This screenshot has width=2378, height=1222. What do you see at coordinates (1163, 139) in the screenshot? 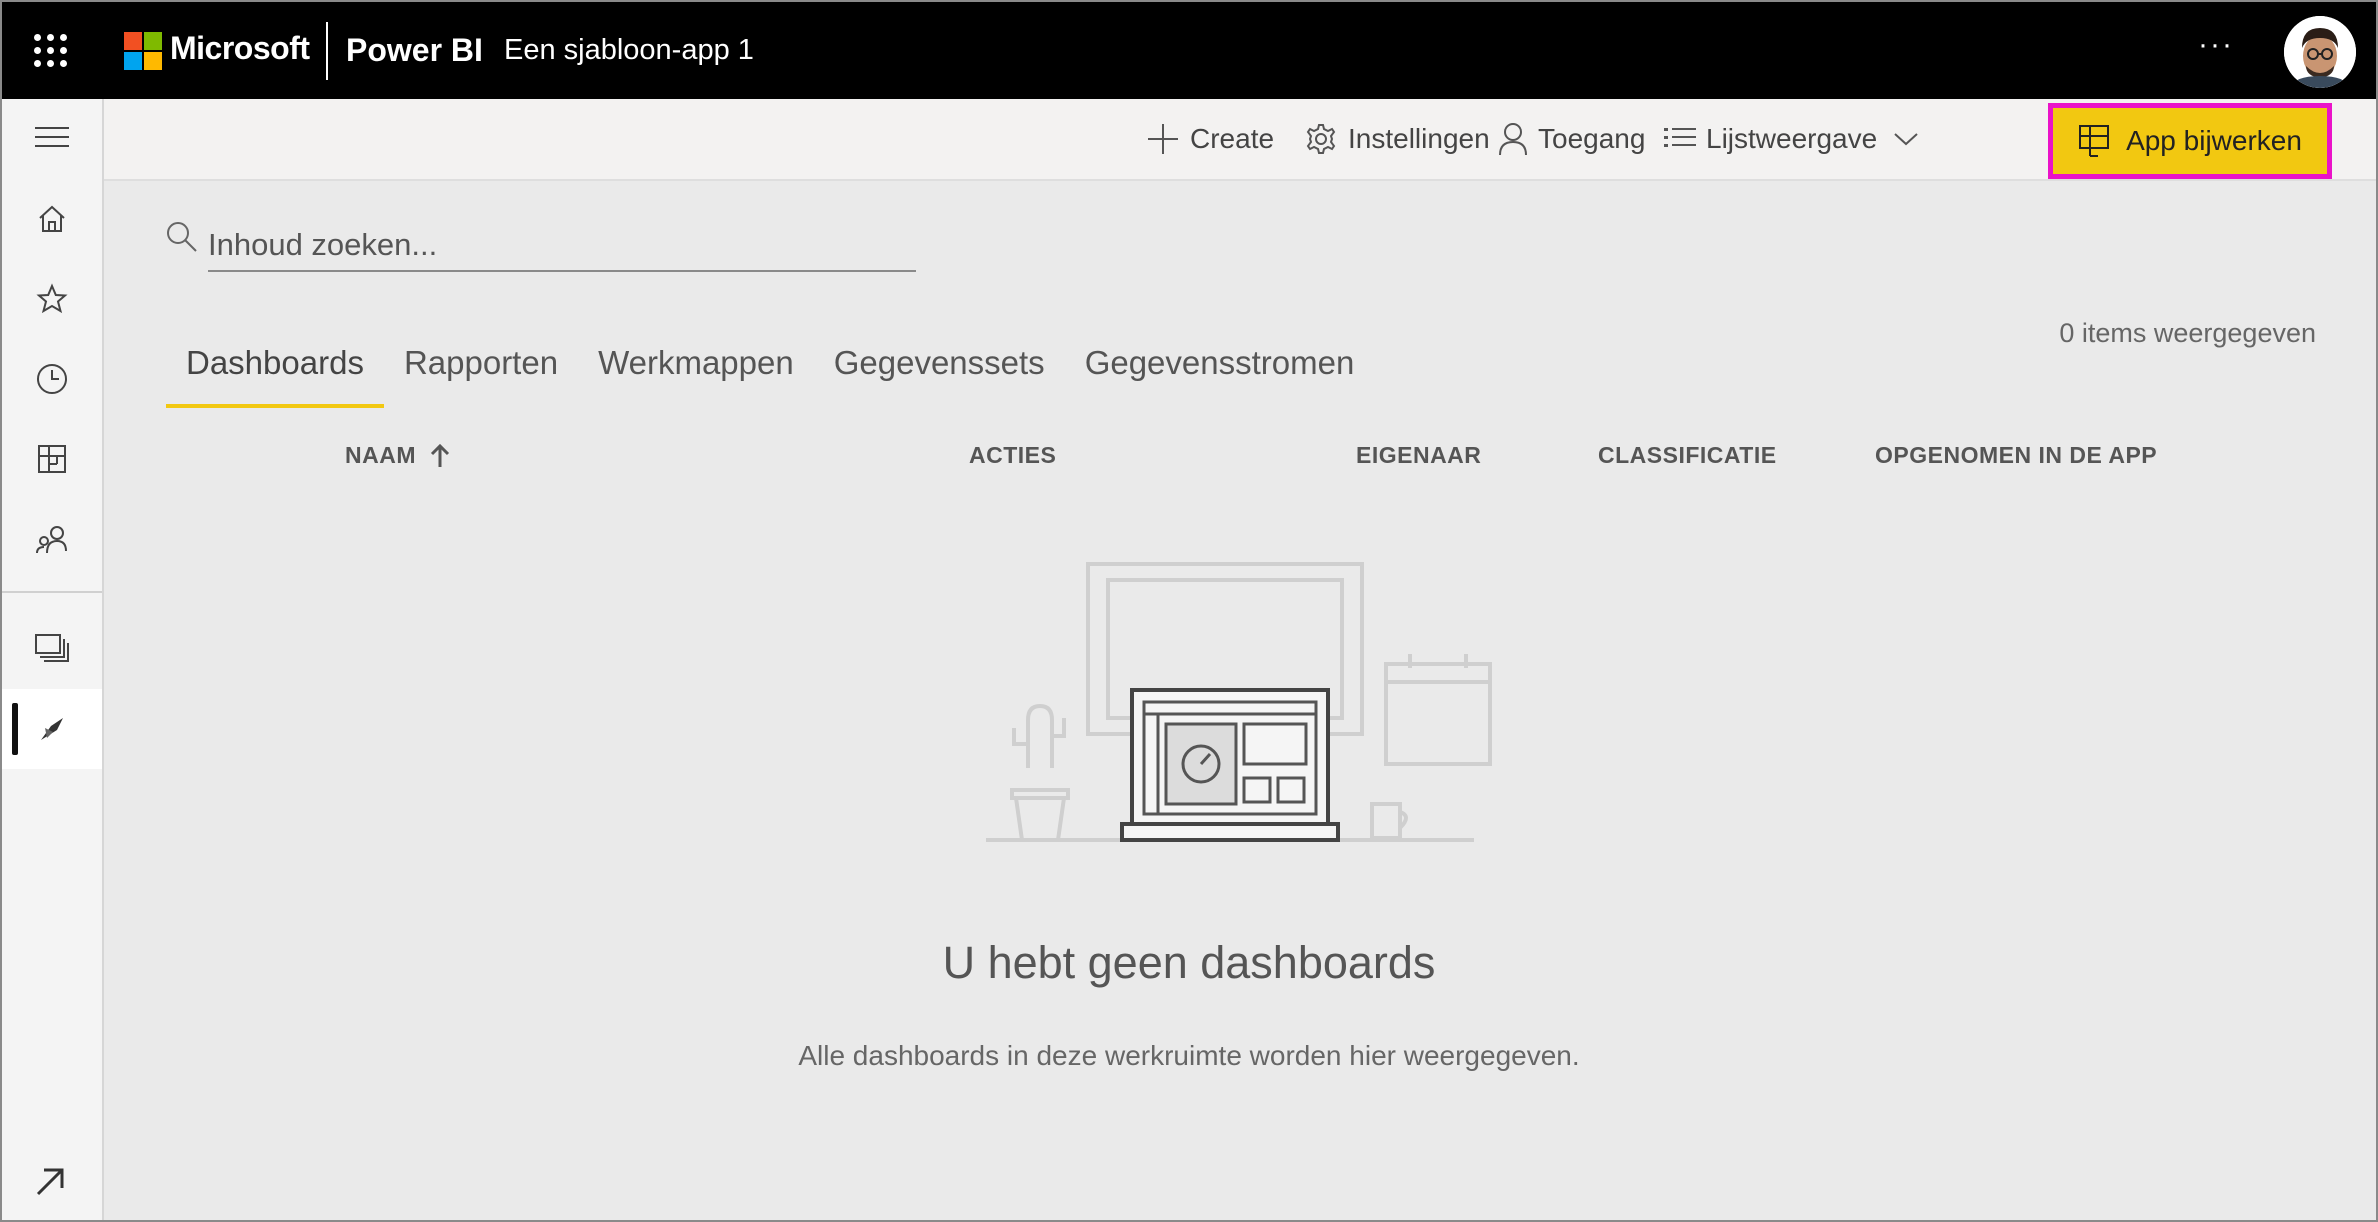
I see `plus-icon` at bounding box center [1163, 139].